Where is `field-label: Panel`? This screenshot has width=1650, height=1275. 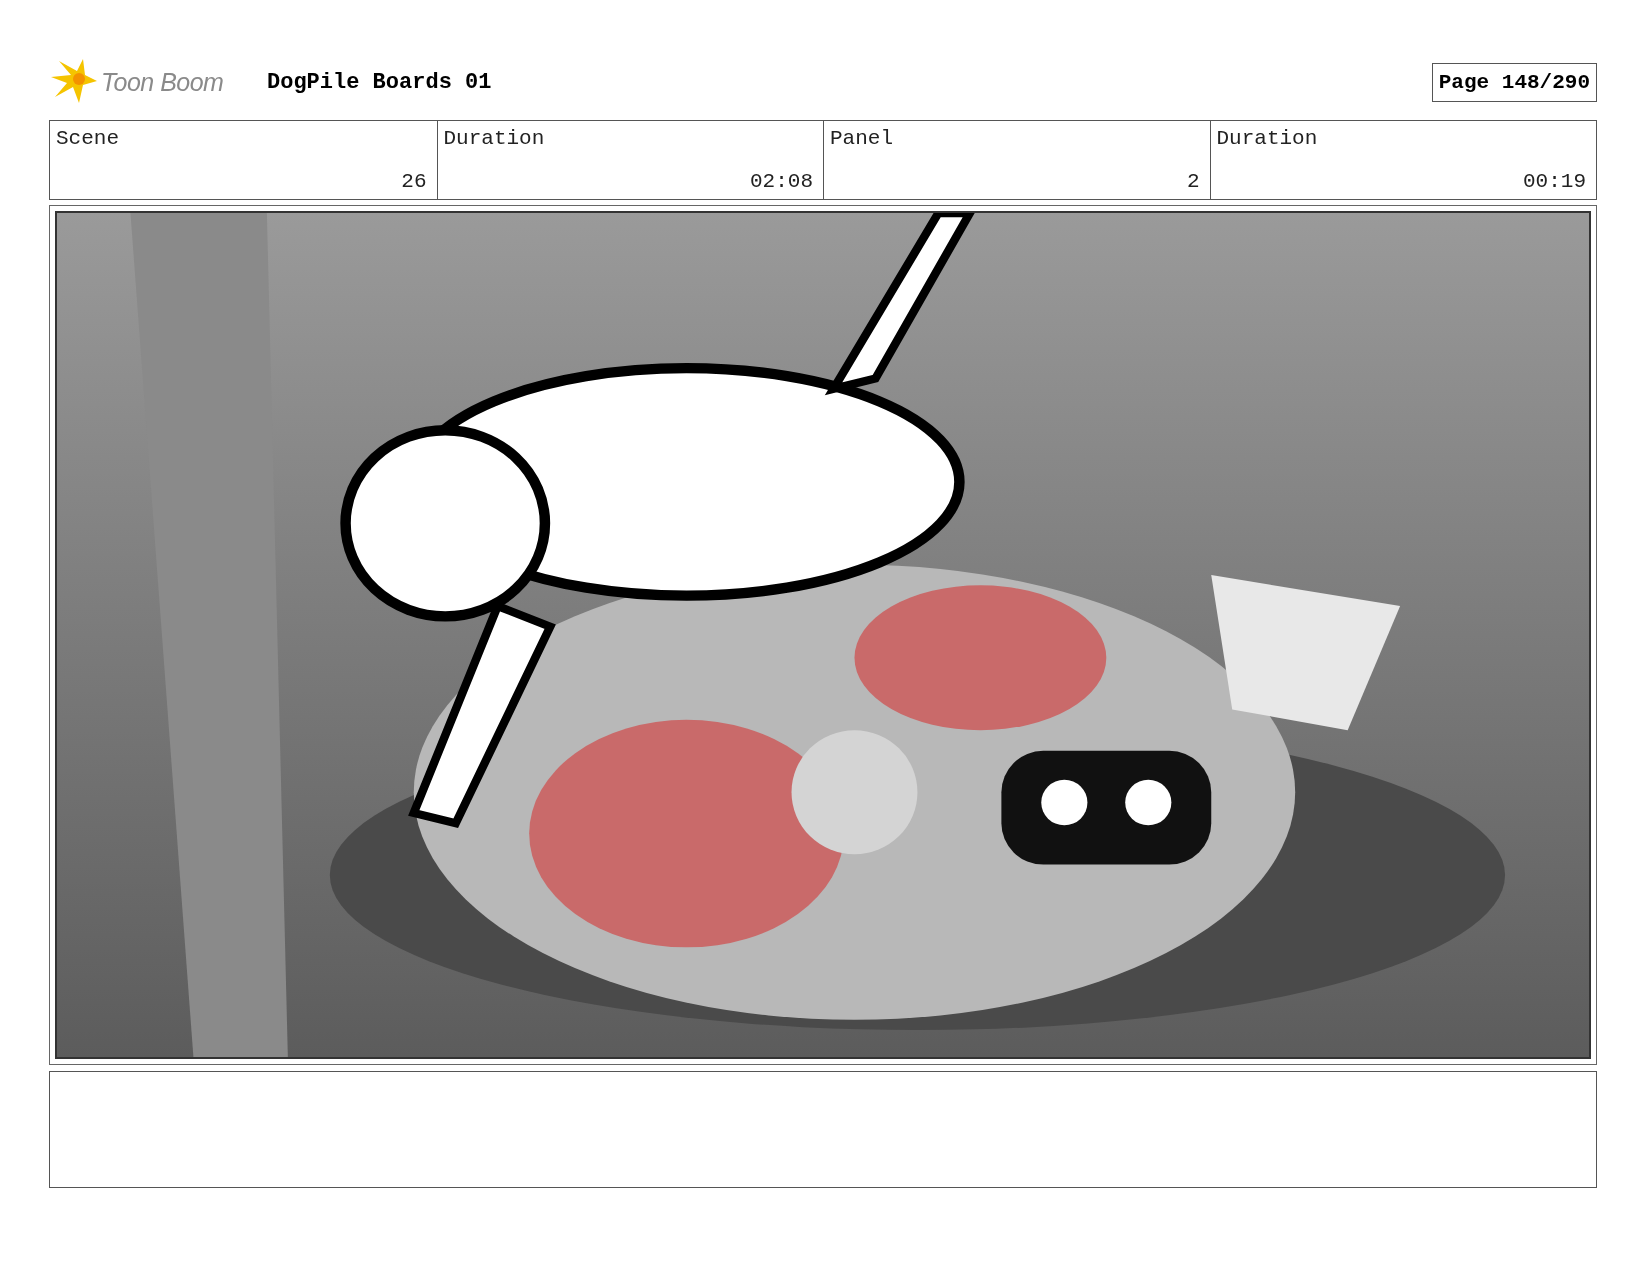
field-label: Panel is located at coordinates (862, 138).